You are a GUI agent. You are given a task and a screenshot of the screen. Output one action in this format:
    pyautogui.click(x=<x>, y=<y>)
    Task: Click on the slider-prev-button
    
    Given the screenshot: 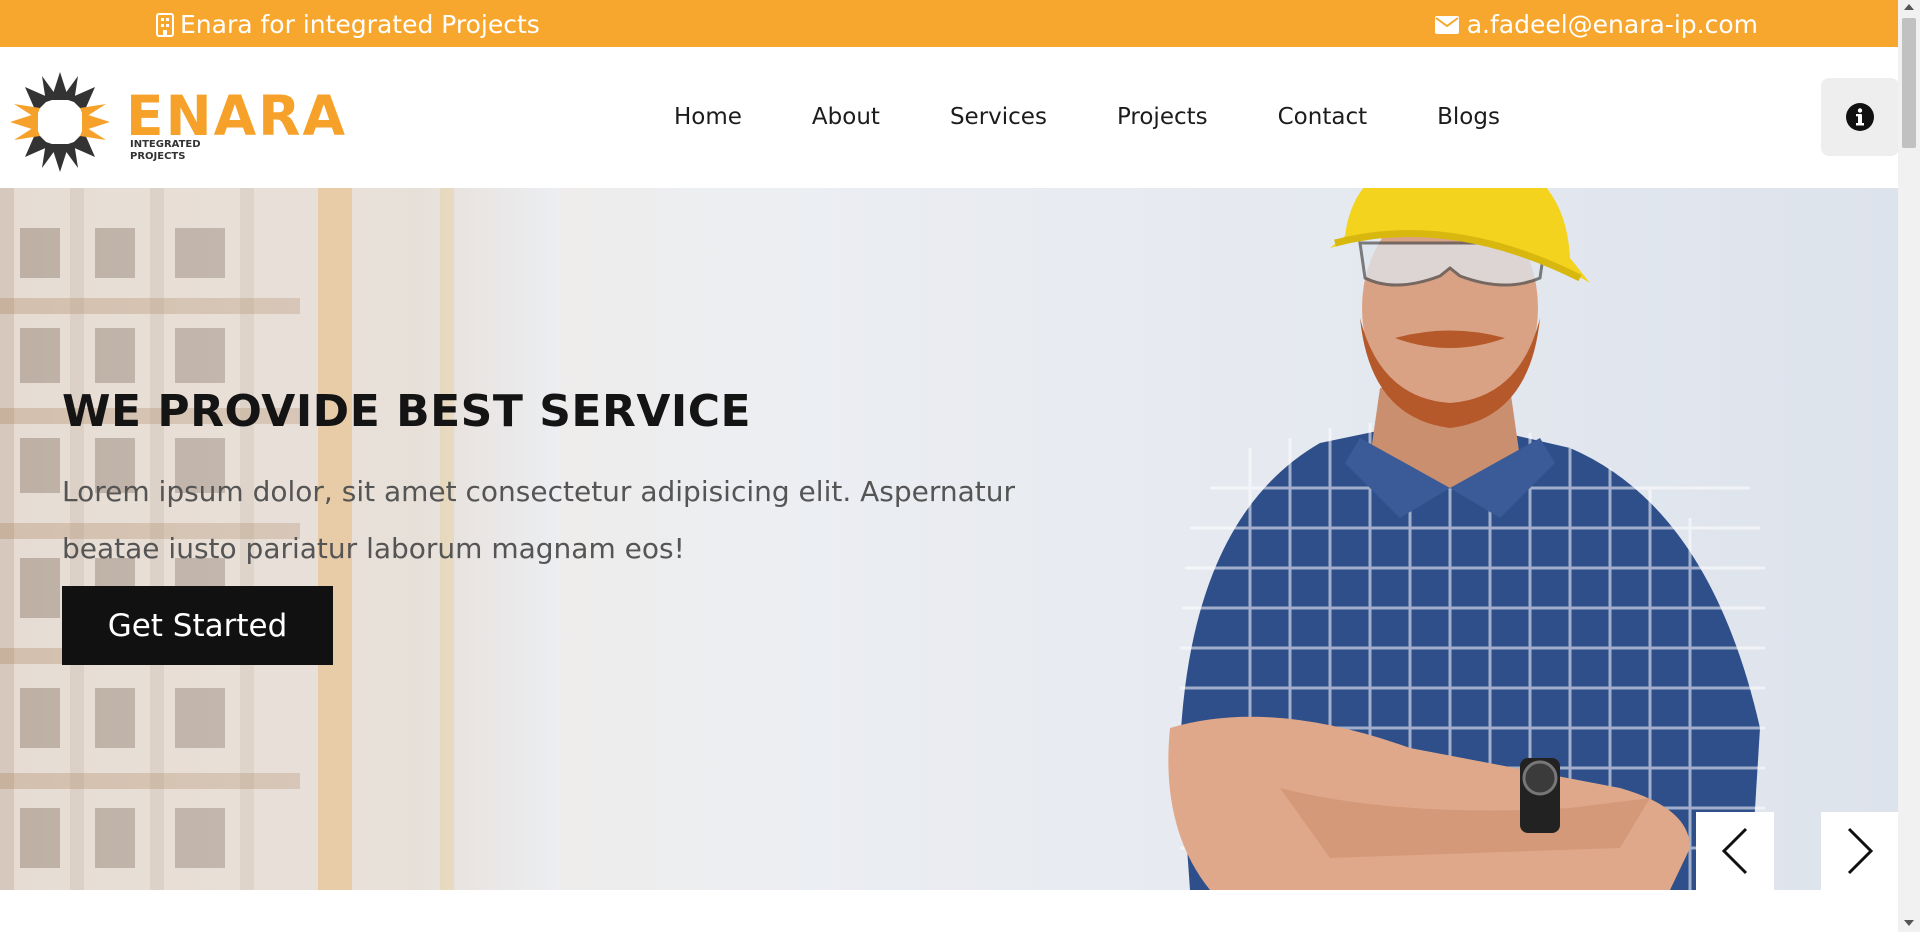 What is the action you would take?
    pyautogui.click(x=1735, y=851)
    